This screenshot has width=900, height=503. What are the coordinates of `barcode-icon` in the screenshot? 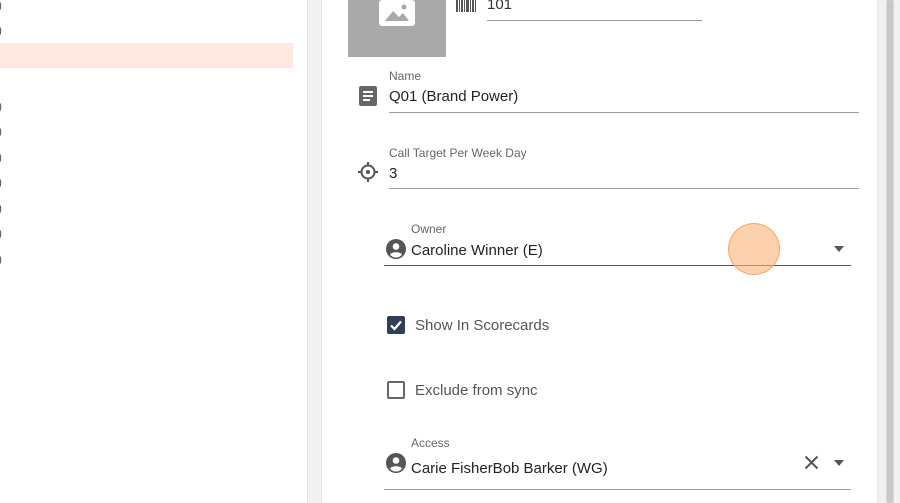 It's located at (466, 6).